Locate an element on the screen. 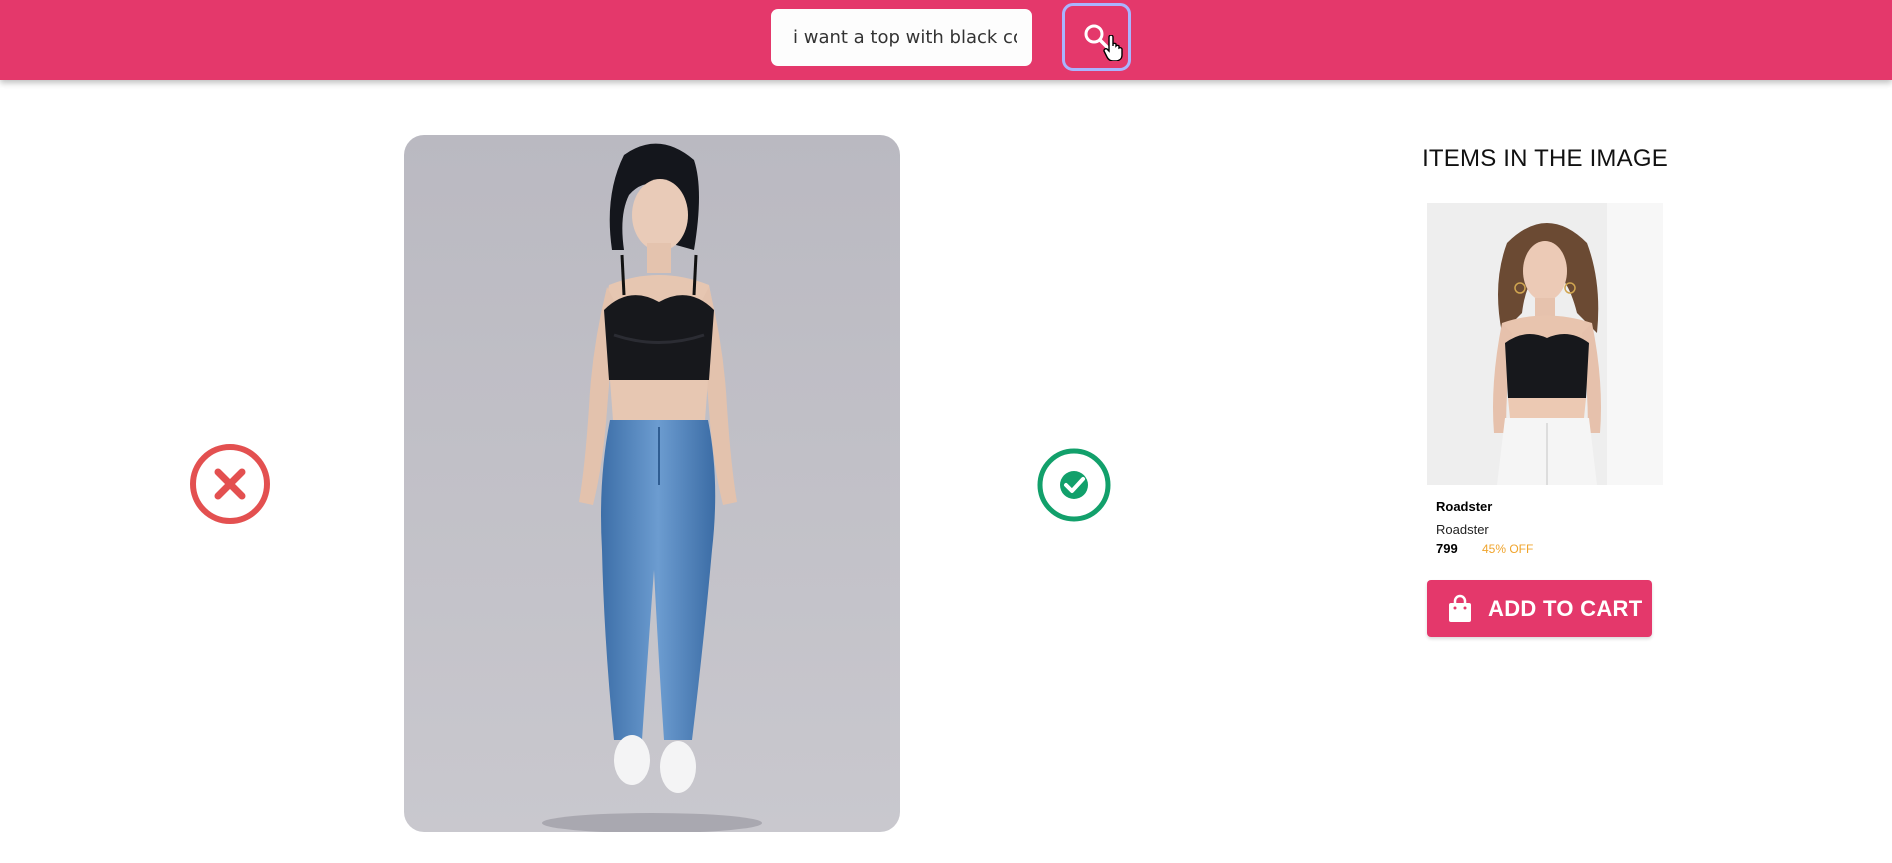 This screenshot has width=1892, height=863. top-header is located at coordinates (946, 40).